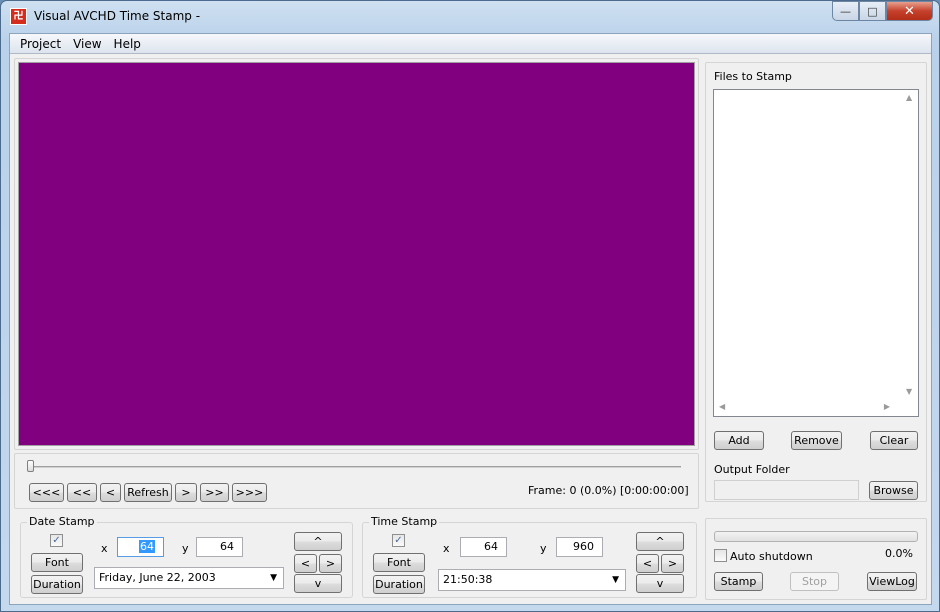 The height and width of the screenshot is (612, 940). Describe the element at coordinates (56, 540) in the screenshot. I see `date-stamp-checkbox: ✓` at that location.